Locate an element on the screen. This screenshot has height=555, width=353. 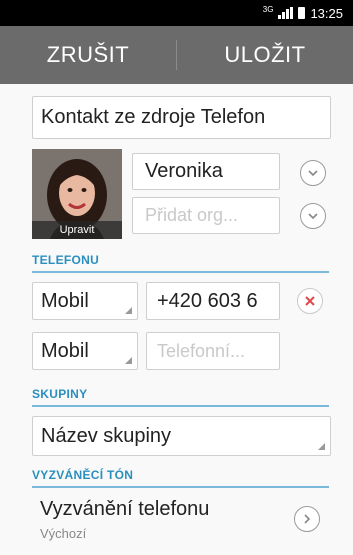
cancel-button: ZRUŠIT is located at coordinates (88, 55).